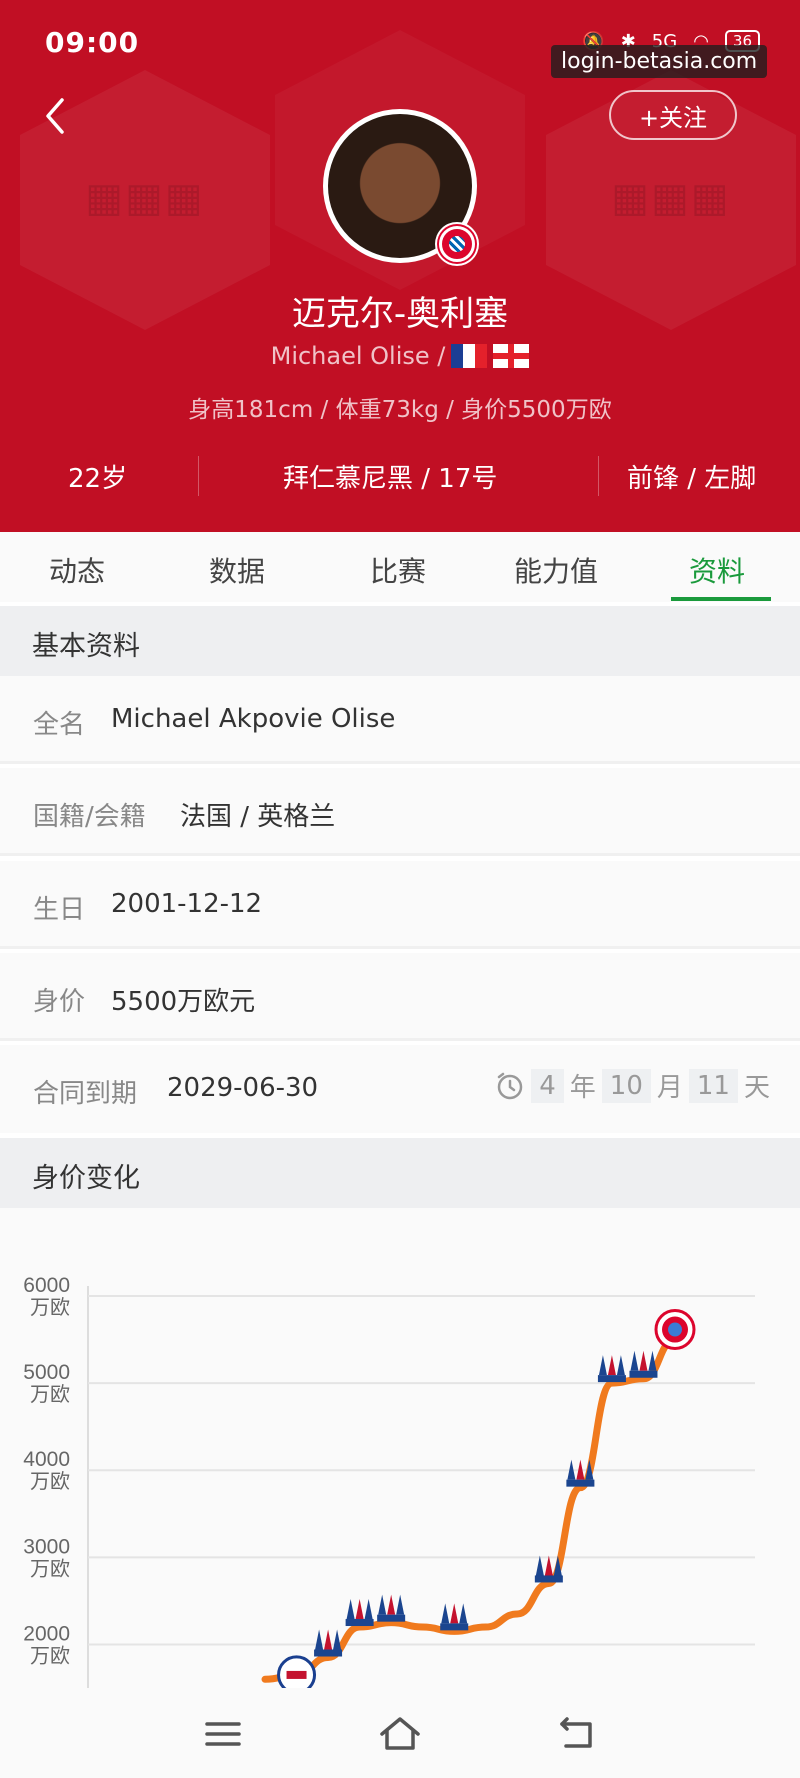  Describe the element at coordinates (713, 1085) in the screenshot. I see `countdown-days: 11` at that location.